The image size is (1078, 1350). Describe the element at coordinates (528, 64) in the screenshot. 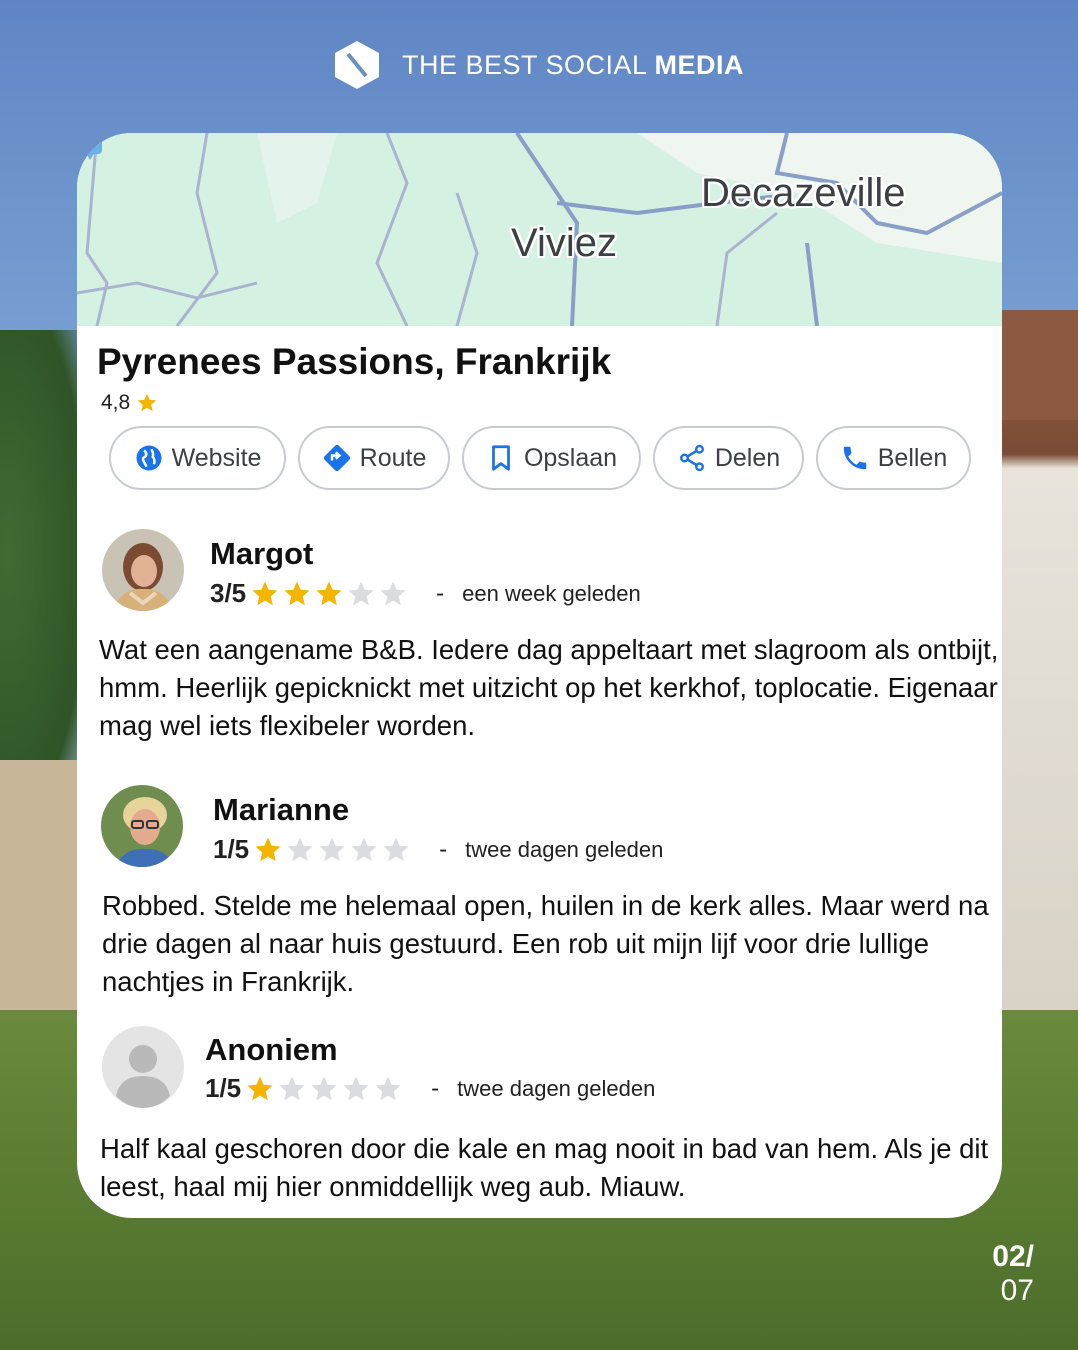

I see `brand-name-regular: THE BEST SOCIAL` at that location.